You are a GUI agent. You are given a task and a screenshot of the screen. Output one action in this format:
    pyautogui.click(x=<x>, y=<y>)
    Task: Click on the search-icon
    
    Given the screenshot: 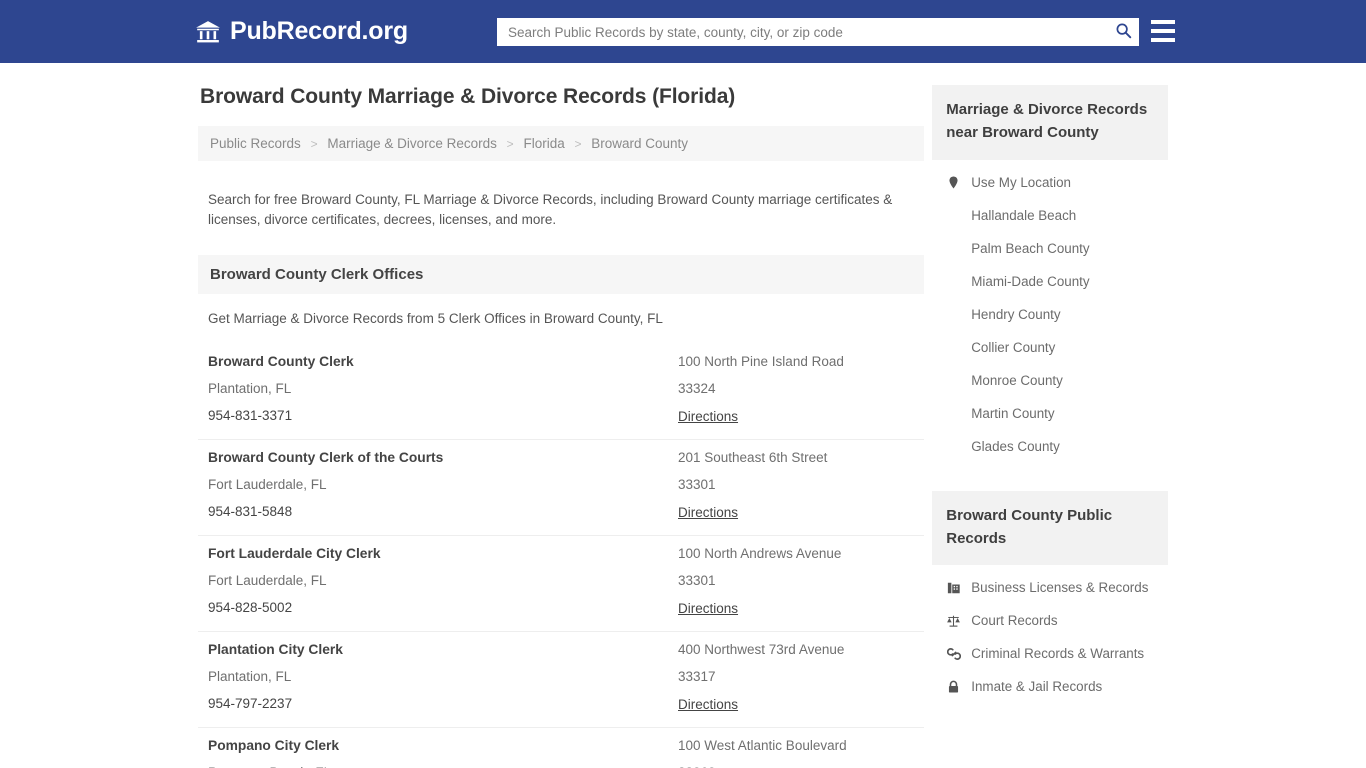 What is the action you would take?
    pyautogui.click(x=1123, y=32)
    